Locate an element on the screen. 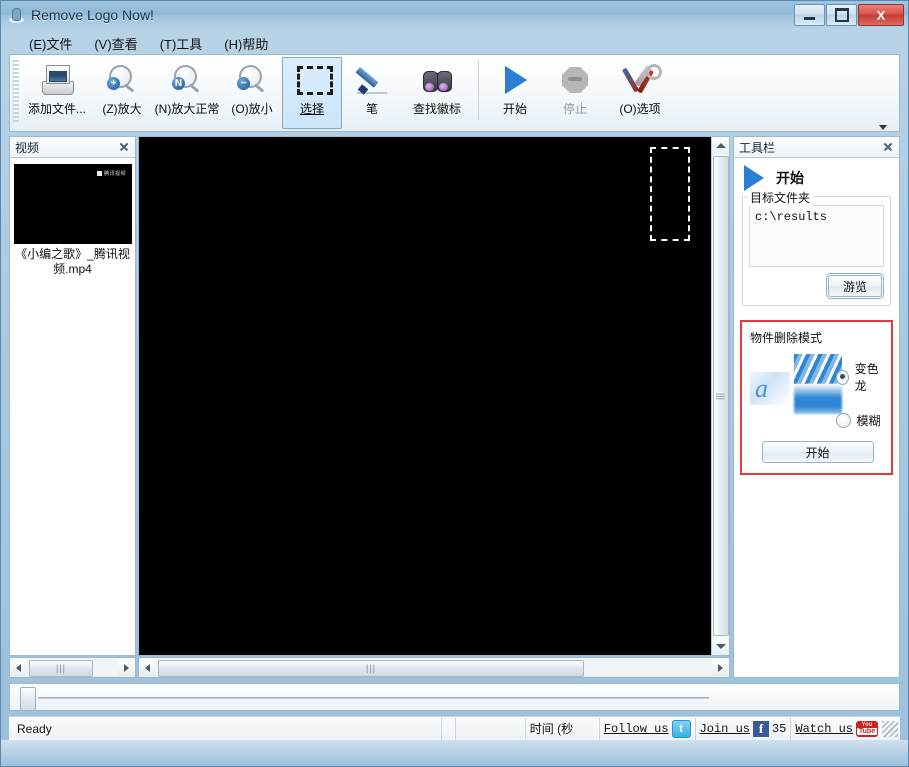 The height and width of the screenshot is (767, 909). menu-item-tools: (T)工具 is located at coordinates (181, 43).